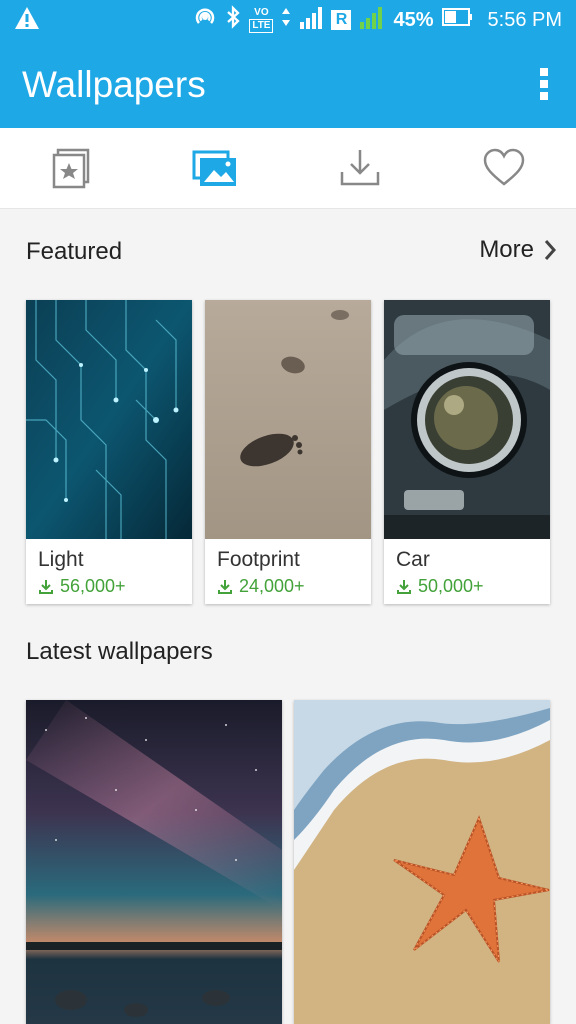 The width and height of the screenshot is (576, 1024). Describe the element at coordinates (27, 20) in the screenshot. I see `alert-icon` at that location.